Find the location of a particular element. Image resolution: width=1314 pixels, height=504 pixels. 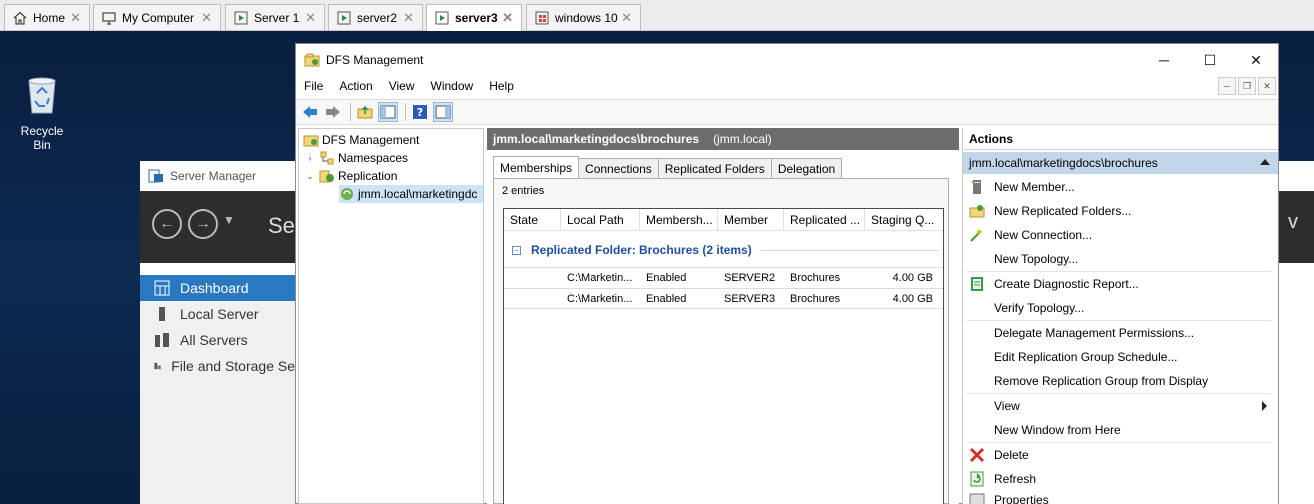

actions-section-header: jmm.local\marketingdocs\brochures is located at coordinates (1120, 163).